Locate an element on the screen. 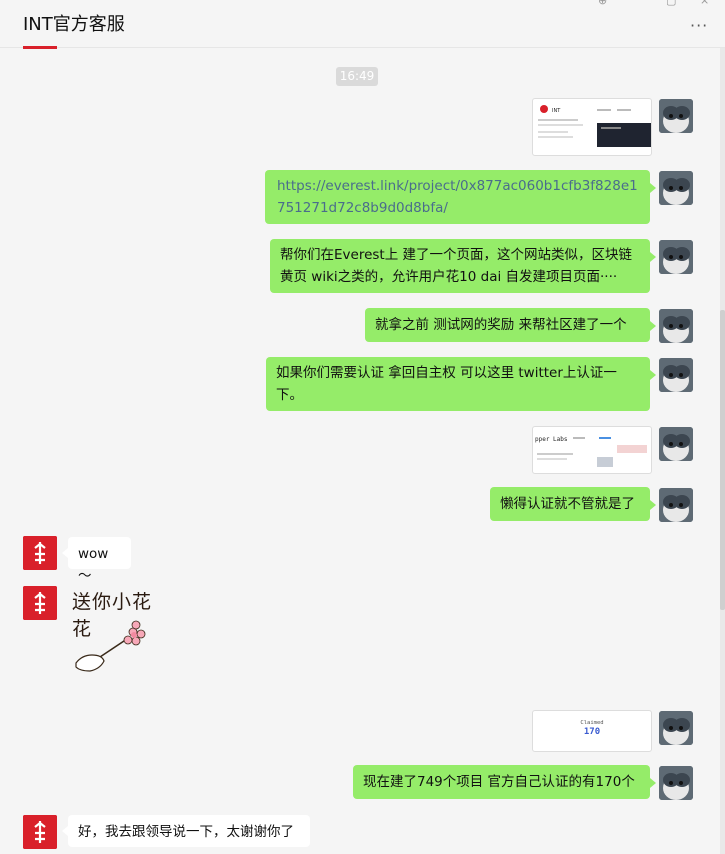 This screenshot has width=725, height=854. message-text: 懒得认证就不管就是了 is located at coordinates (567, 504).